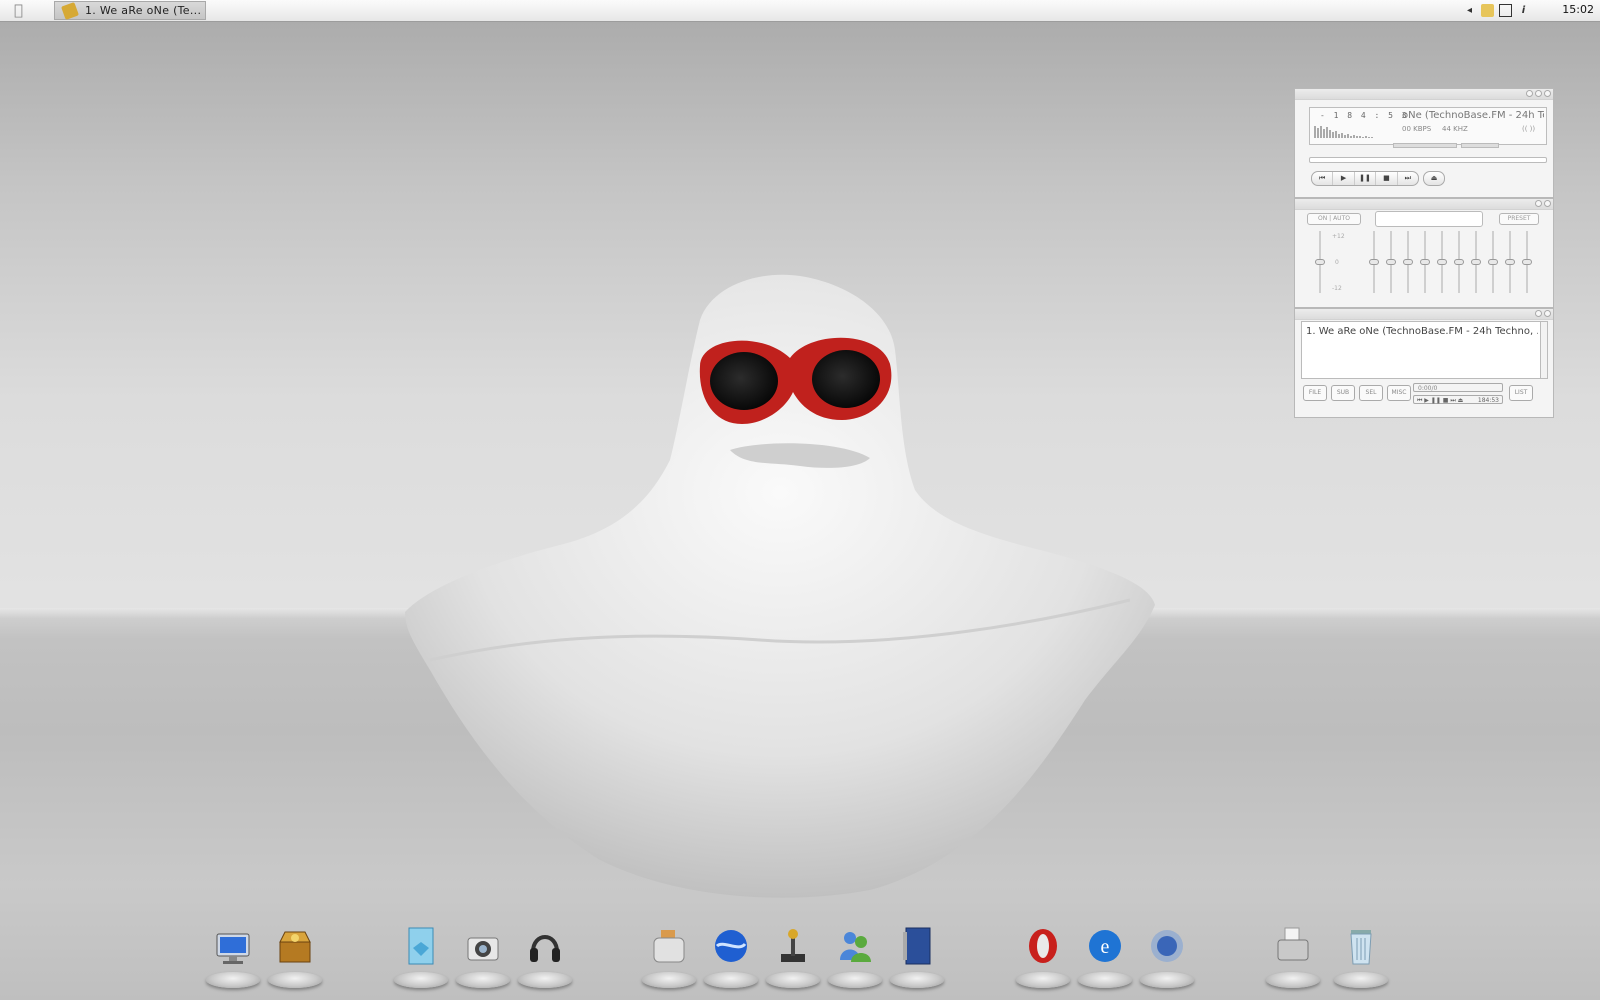 This screenshot has width=1600, height=1000. What do you see at coordinates (917, 956) in the screenshot?
I see `dock-item-address-book` at bounding box center [917, 956].